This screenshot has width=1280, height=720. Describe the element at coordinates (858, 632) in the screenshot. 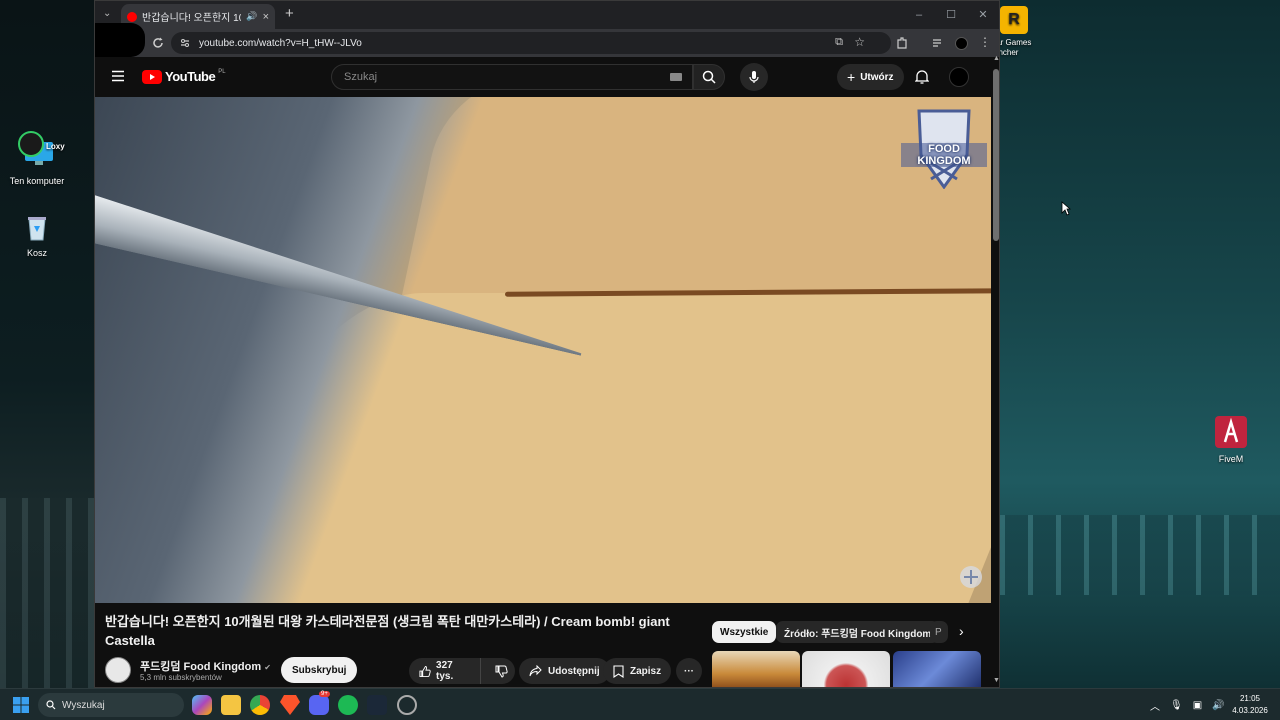

I see `chip-source-channel: Źródło: 푸드킹덤 Food Kingdom` at that location.